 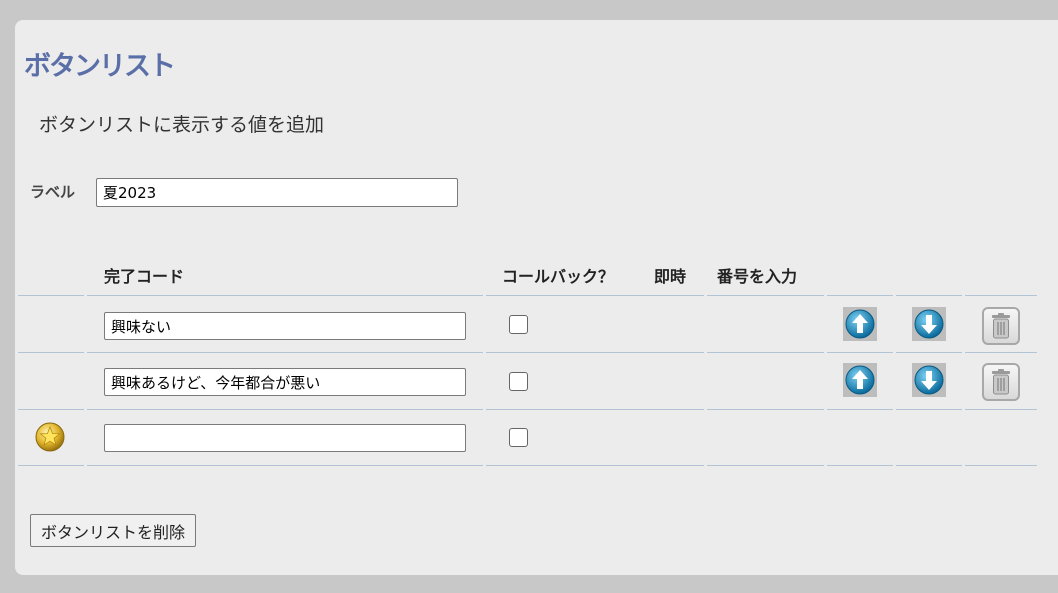 What do you see at coordinates (113, 530) in the screenshot?
I see `delete-button-list-button: ボタンリストを削除` at bounding box center [113, 530].